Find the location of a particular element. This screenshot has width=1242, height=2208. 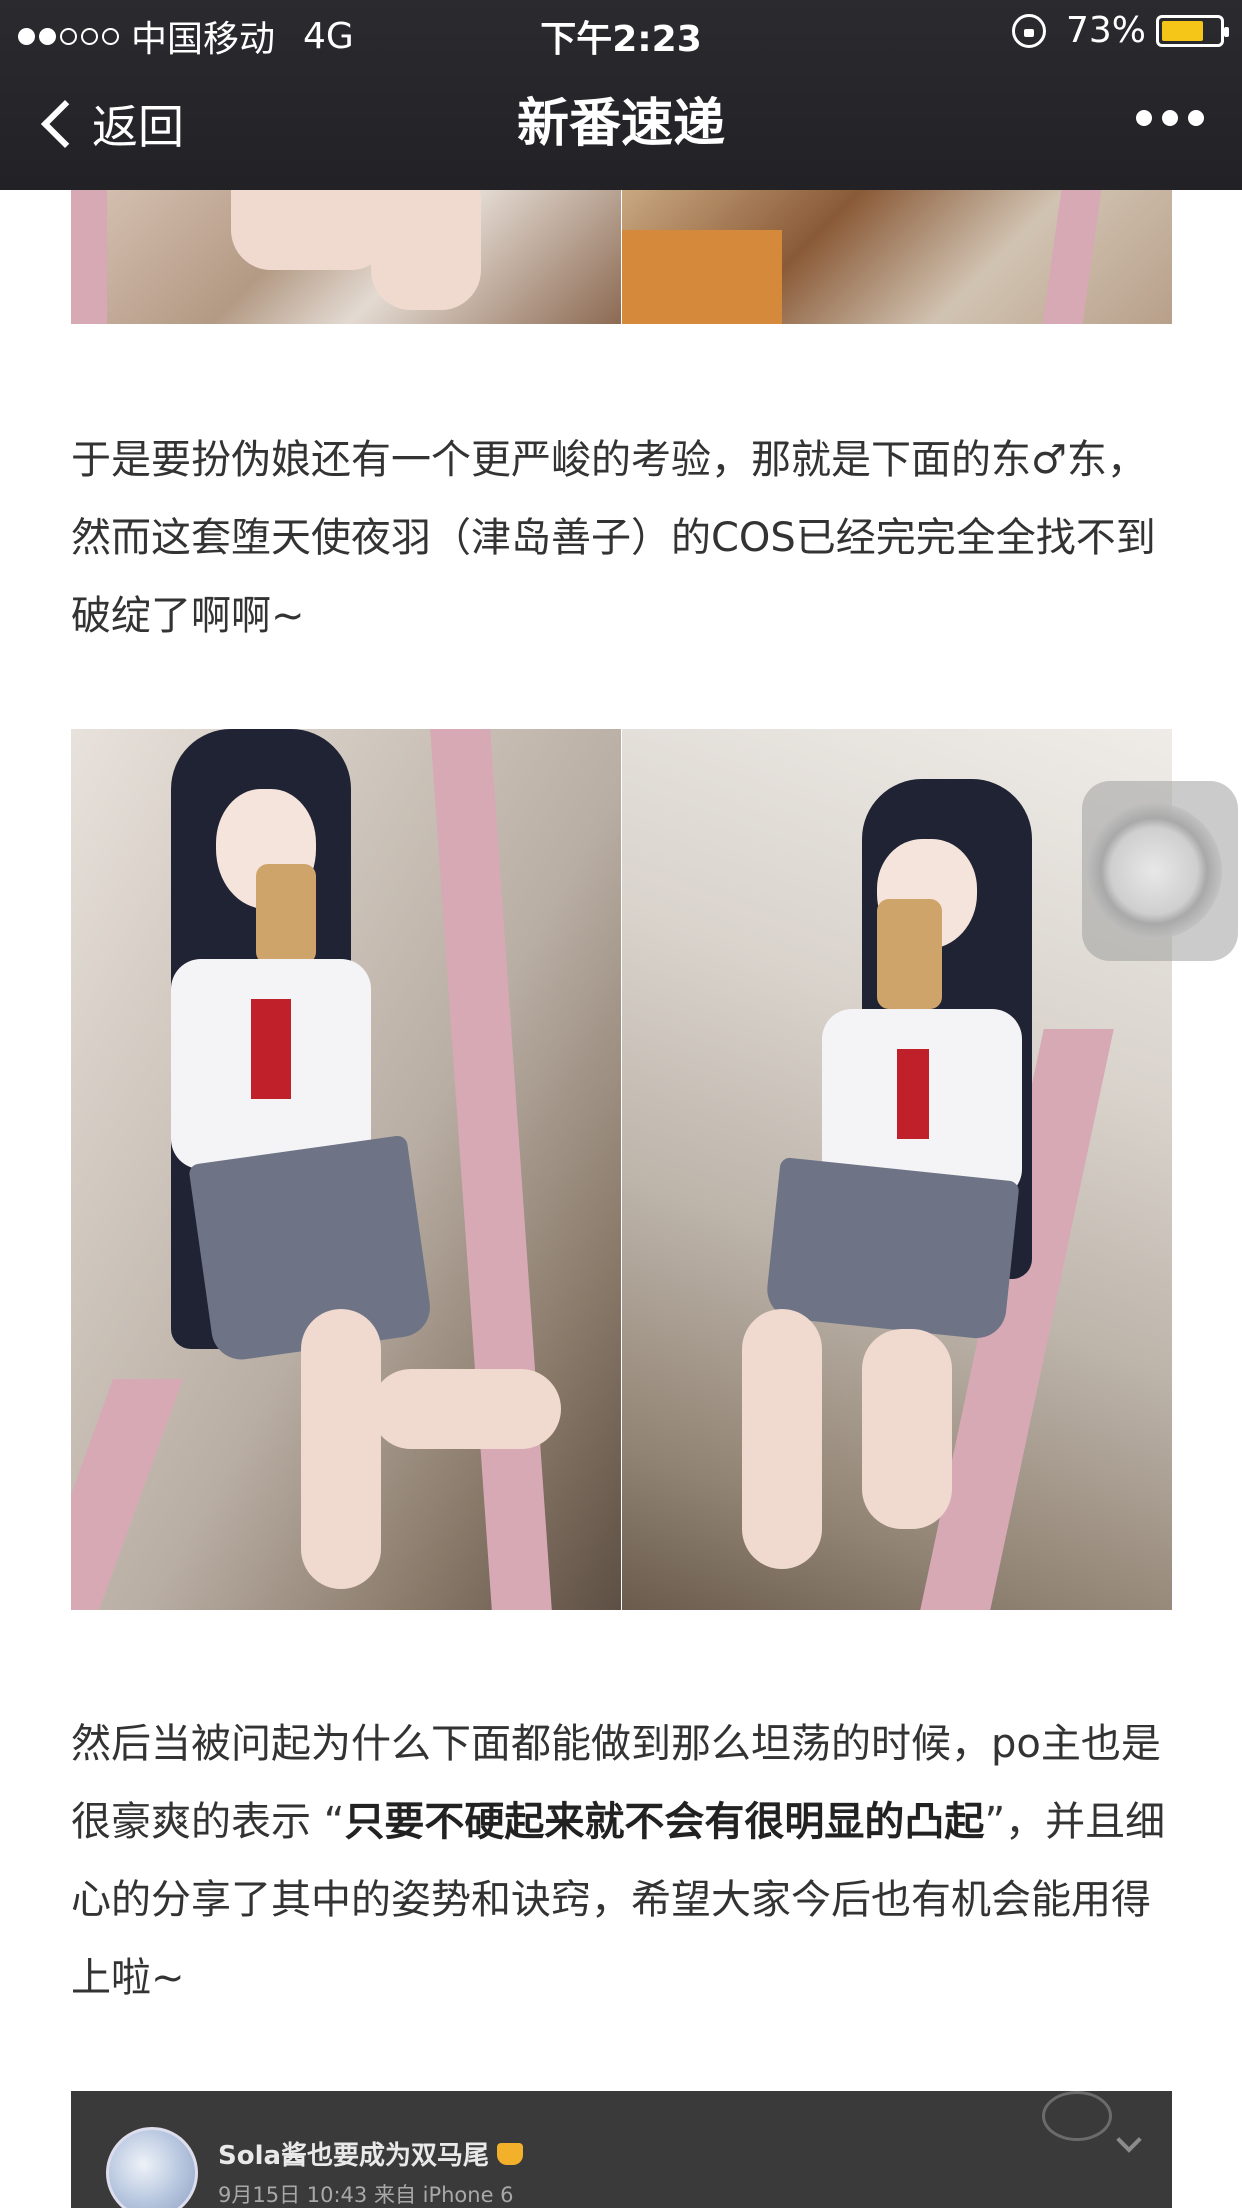

article-image-top is located at coordinates (621, 257).